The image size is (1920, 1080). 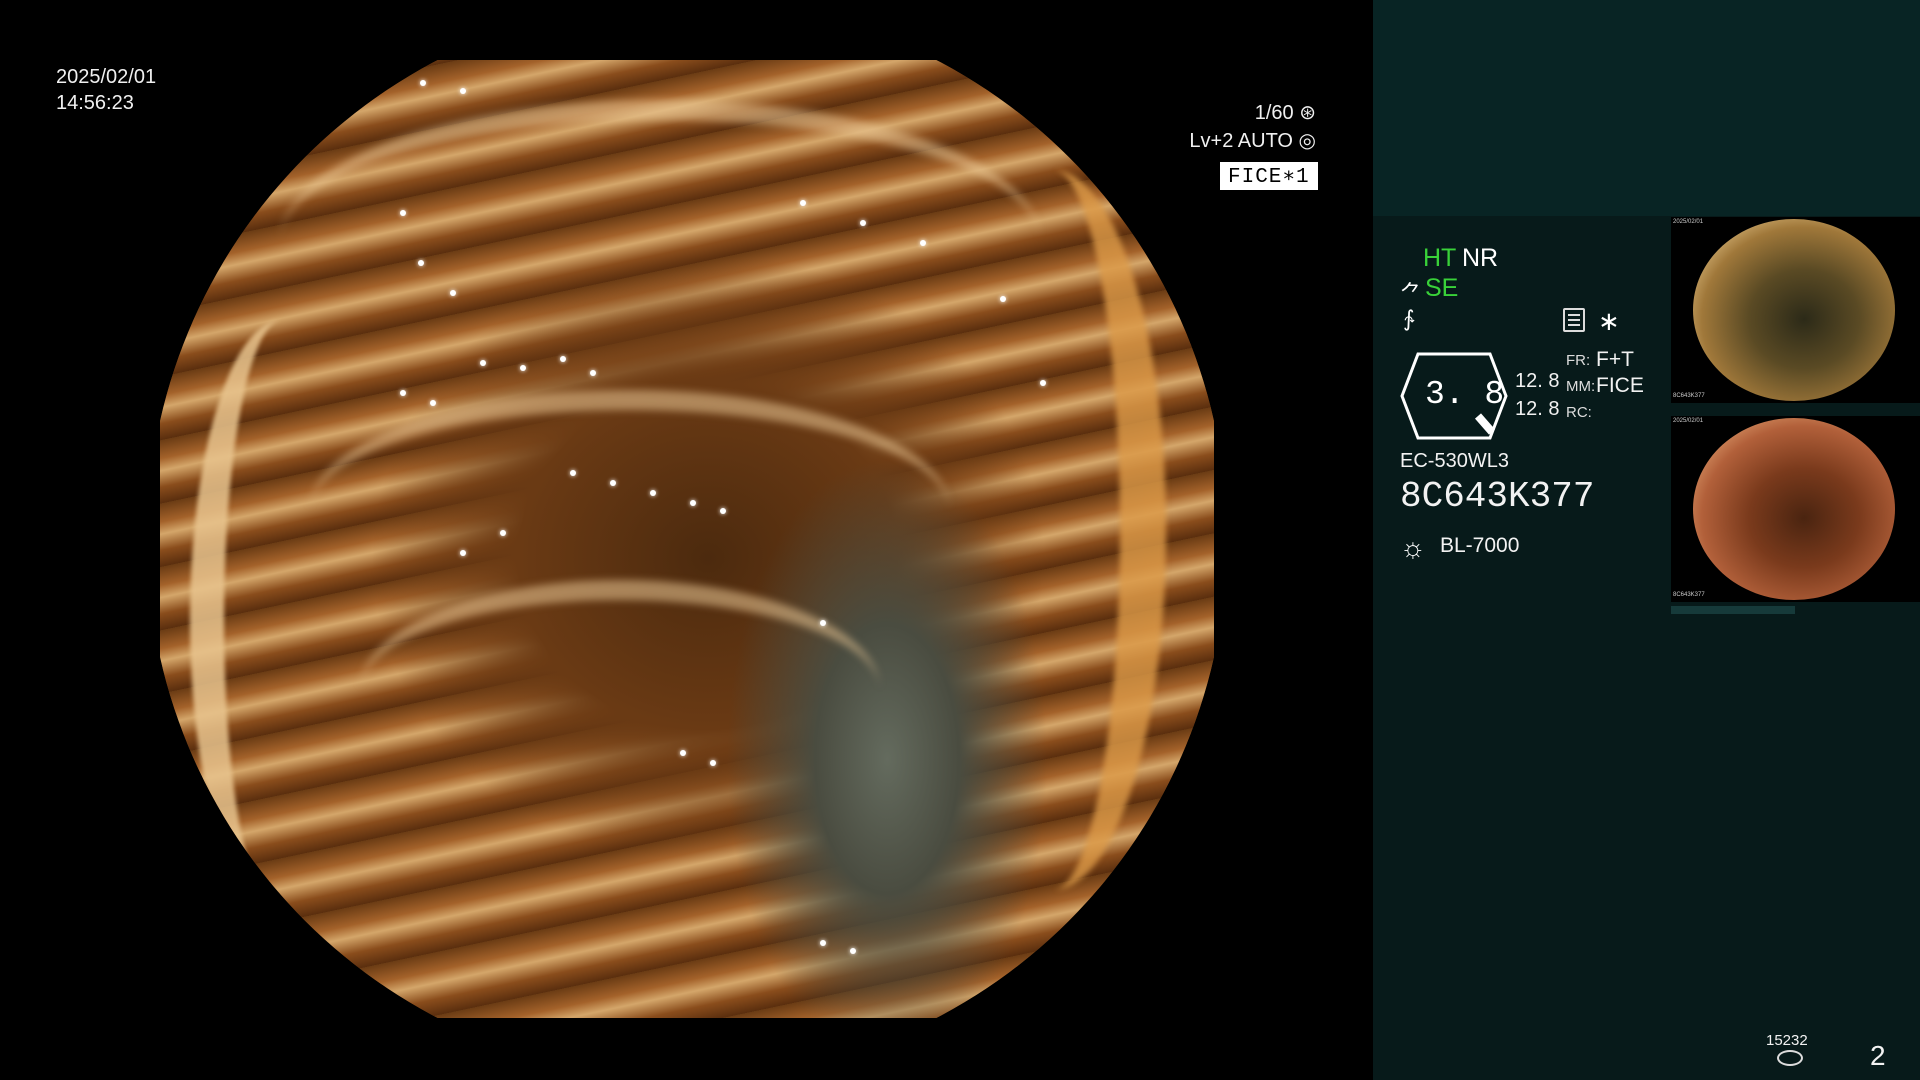 I want to click on auto-iris-icon: ◎, so click(x=1307, y=141).